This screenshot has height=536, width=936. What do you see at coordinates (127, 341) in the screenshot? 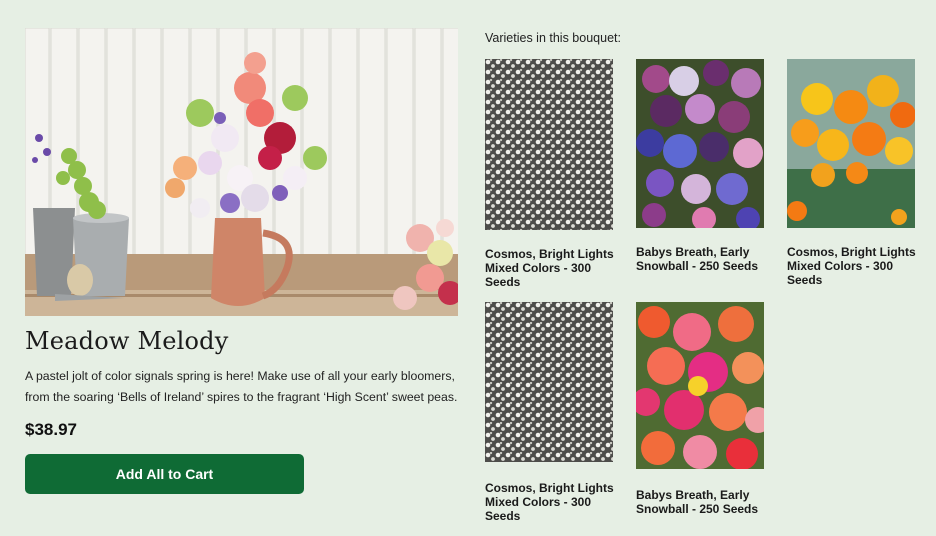
I see `product-title: Meadow Melody` at bounding box center [127, 341].